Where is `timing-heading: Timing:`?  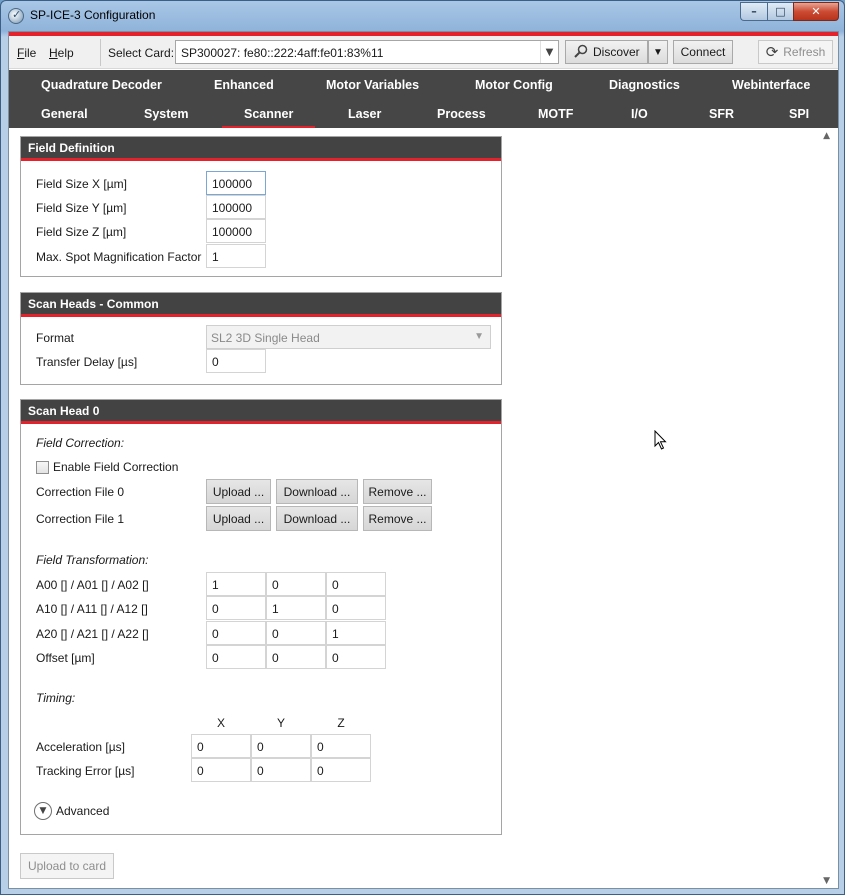
timing-heading: Timing: is located at coordinates (56, 698).